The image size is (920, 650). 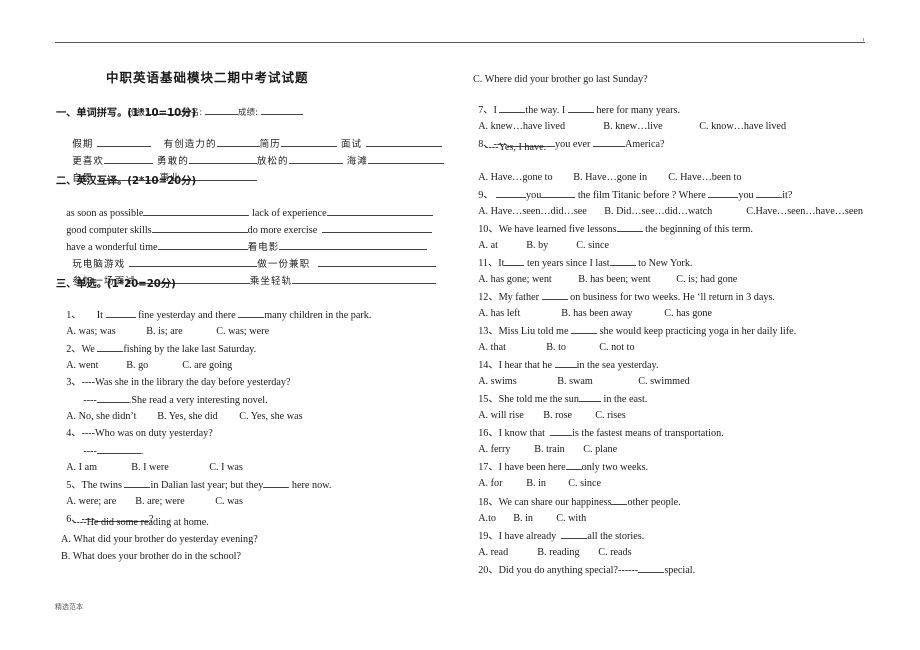 I want to click on spelling-prompt: 海滩, so click(x=357, y=161).